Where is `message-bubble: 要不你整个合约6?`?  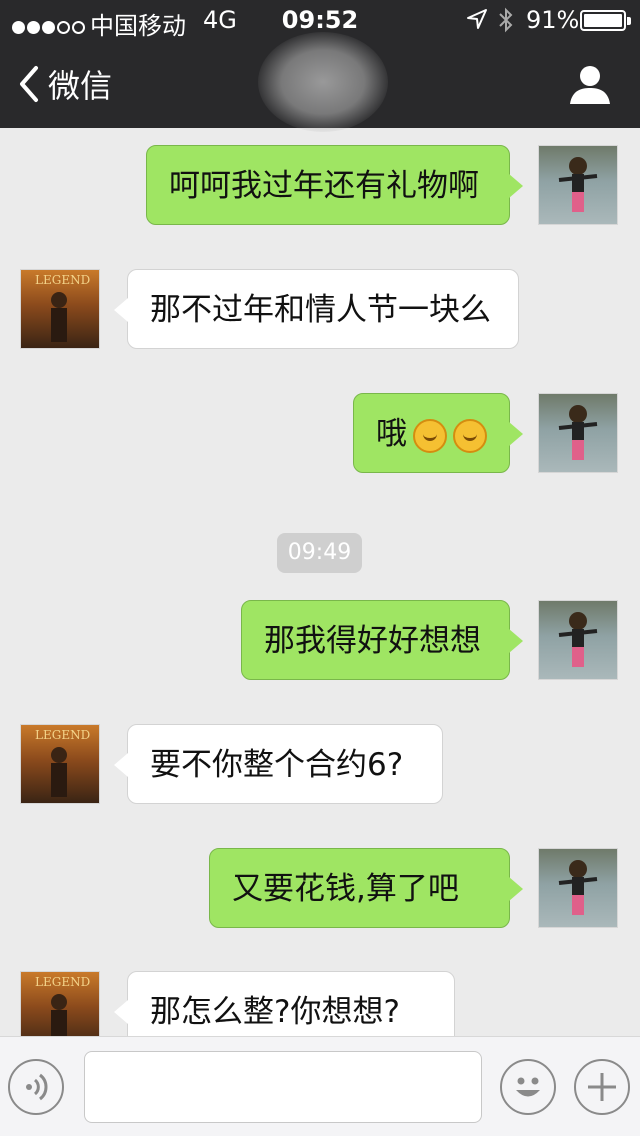
message-bubble: 要不你整个合约6? is located at coordinates (278, 764).